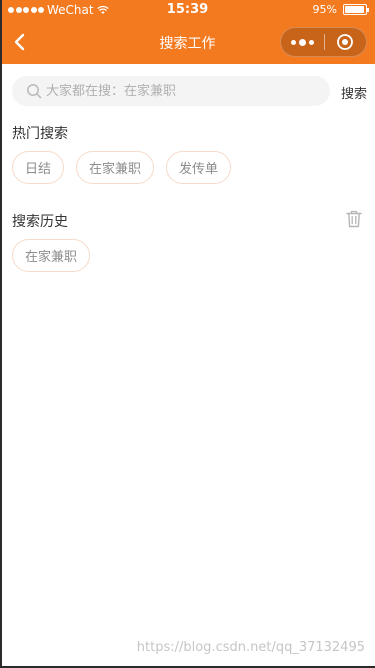 The width and height of the screenshot is (375, 668). Describe the element at coordinates (40, 222) in the screenshot. I see `history-title: 搜索历史` at that location.